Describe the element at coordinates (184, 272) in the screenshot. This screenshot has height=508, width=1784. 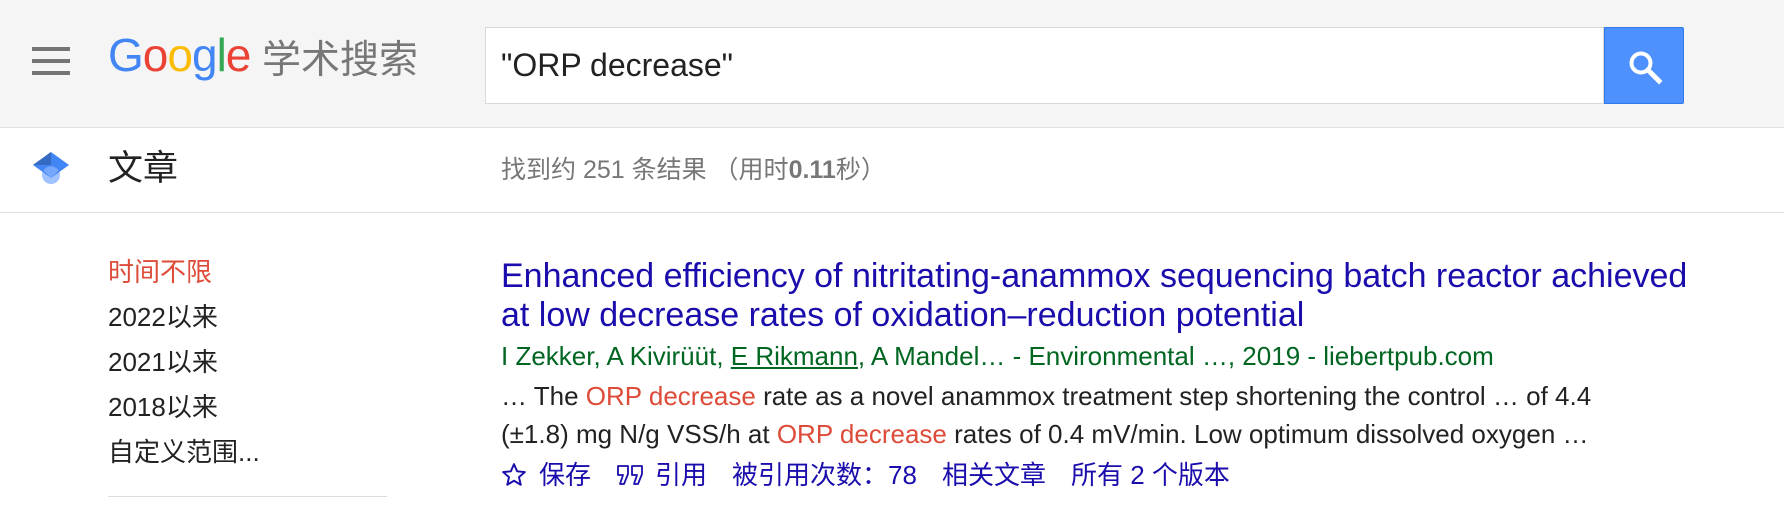
I see `time-filter-any: 时间不限` at that location.